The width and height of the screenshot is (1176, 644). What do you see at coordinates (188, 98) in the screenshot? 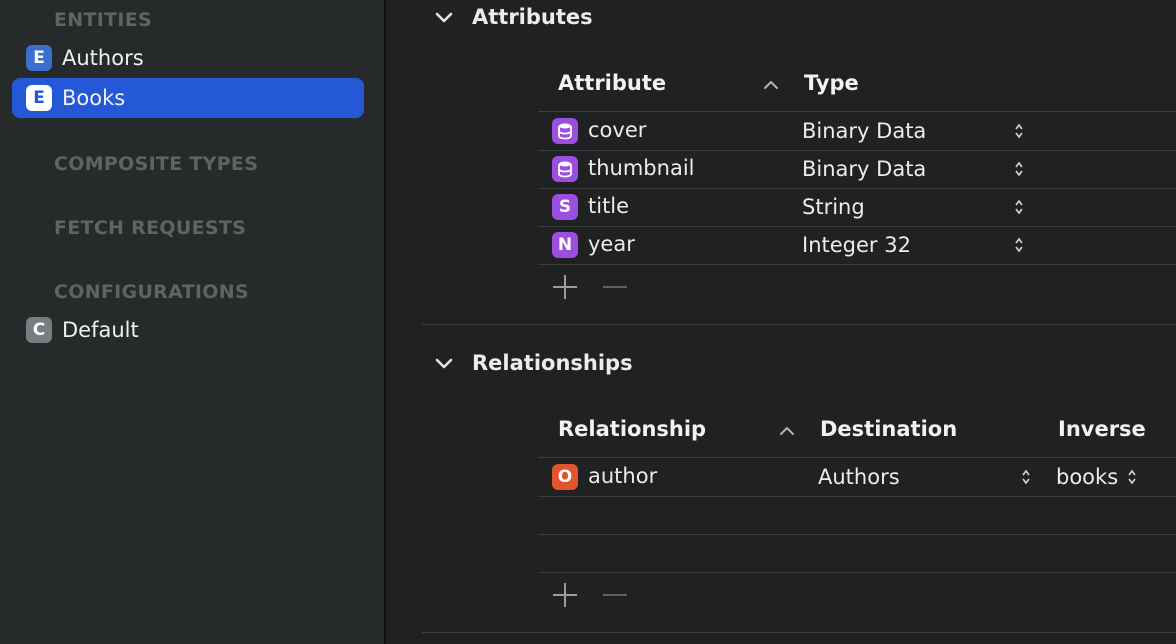
I see `sidebar-item-books: E Books` at bounding box center [188, 98].